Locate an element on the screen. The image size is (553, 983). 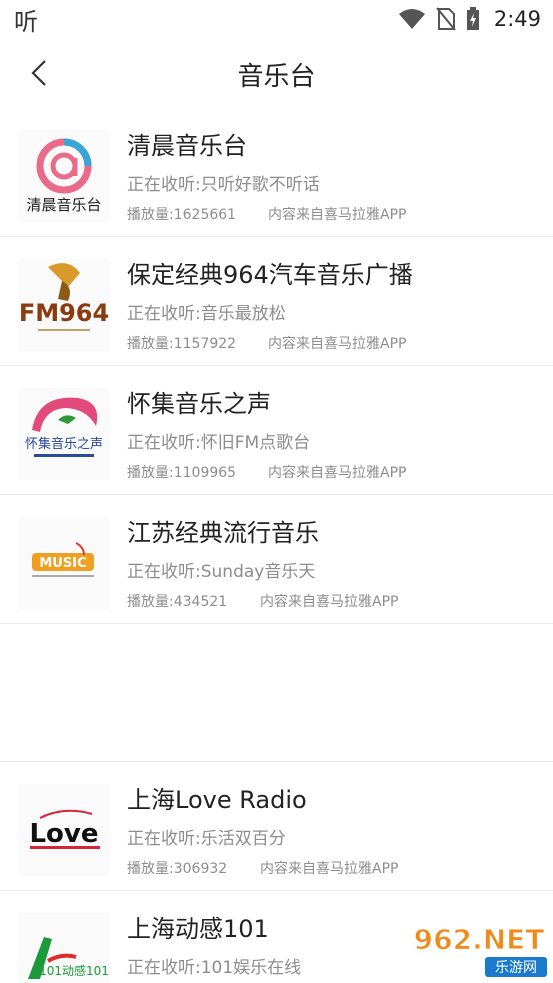
list-spacer is located at coordinates (276, 693).